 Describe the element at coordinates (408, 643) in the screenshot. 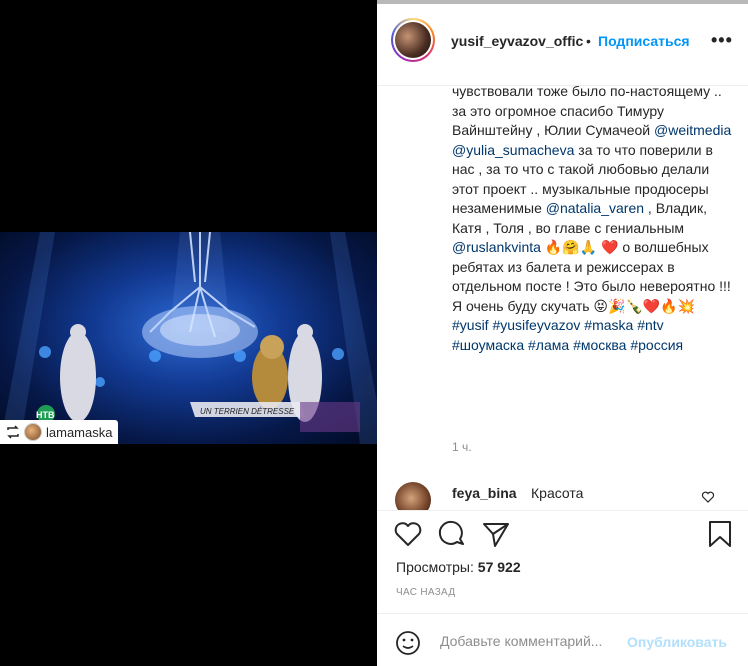

I see `emoji-icon` at that location.